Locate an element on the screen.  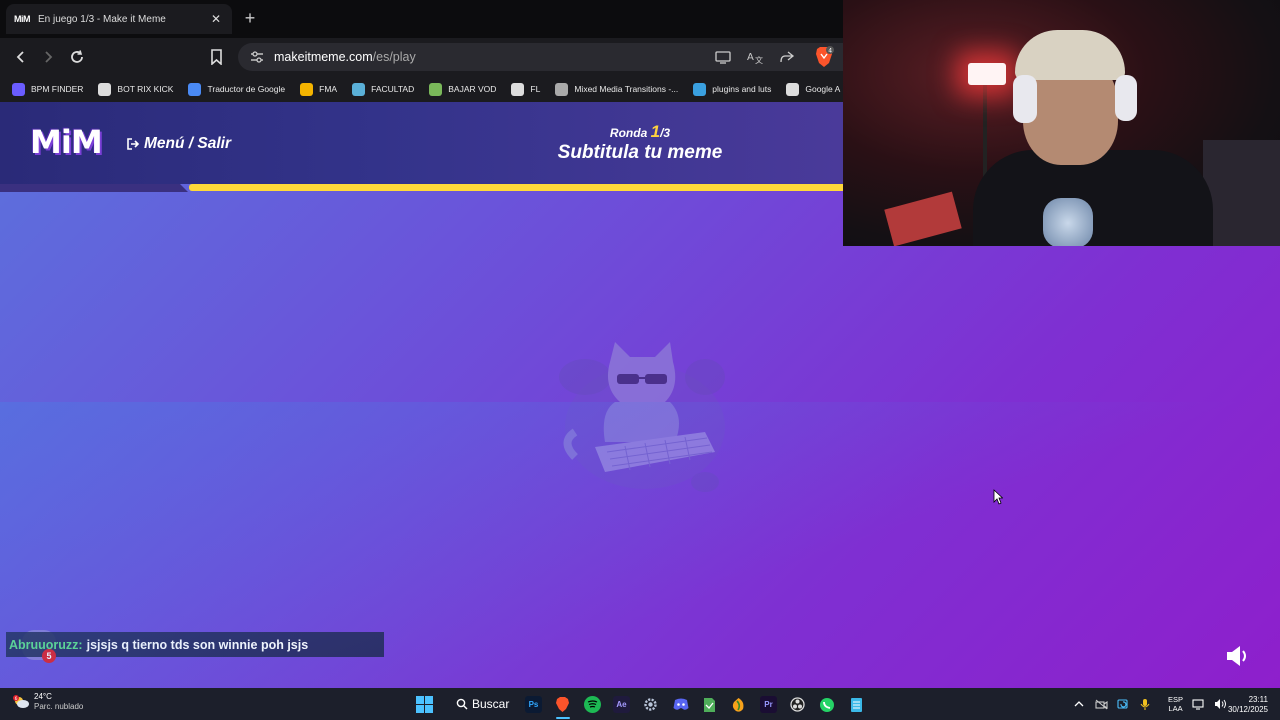
bpm-icon is located at coordinates (18, 89).